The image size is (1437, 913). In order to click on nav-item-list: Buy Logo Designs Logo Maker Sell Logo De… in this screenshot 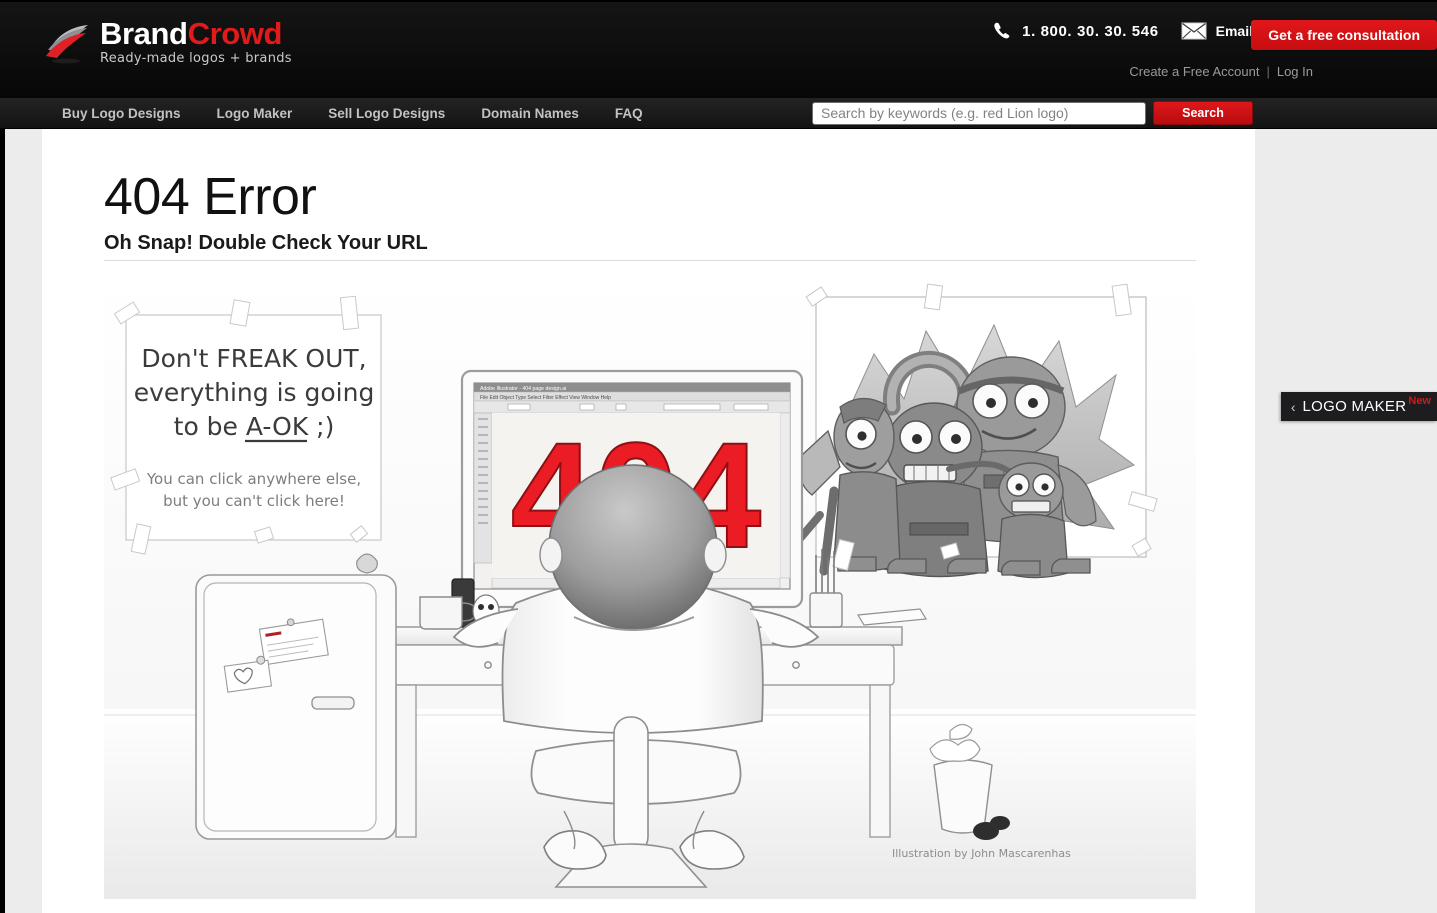, I will do `click(351, 113)`.